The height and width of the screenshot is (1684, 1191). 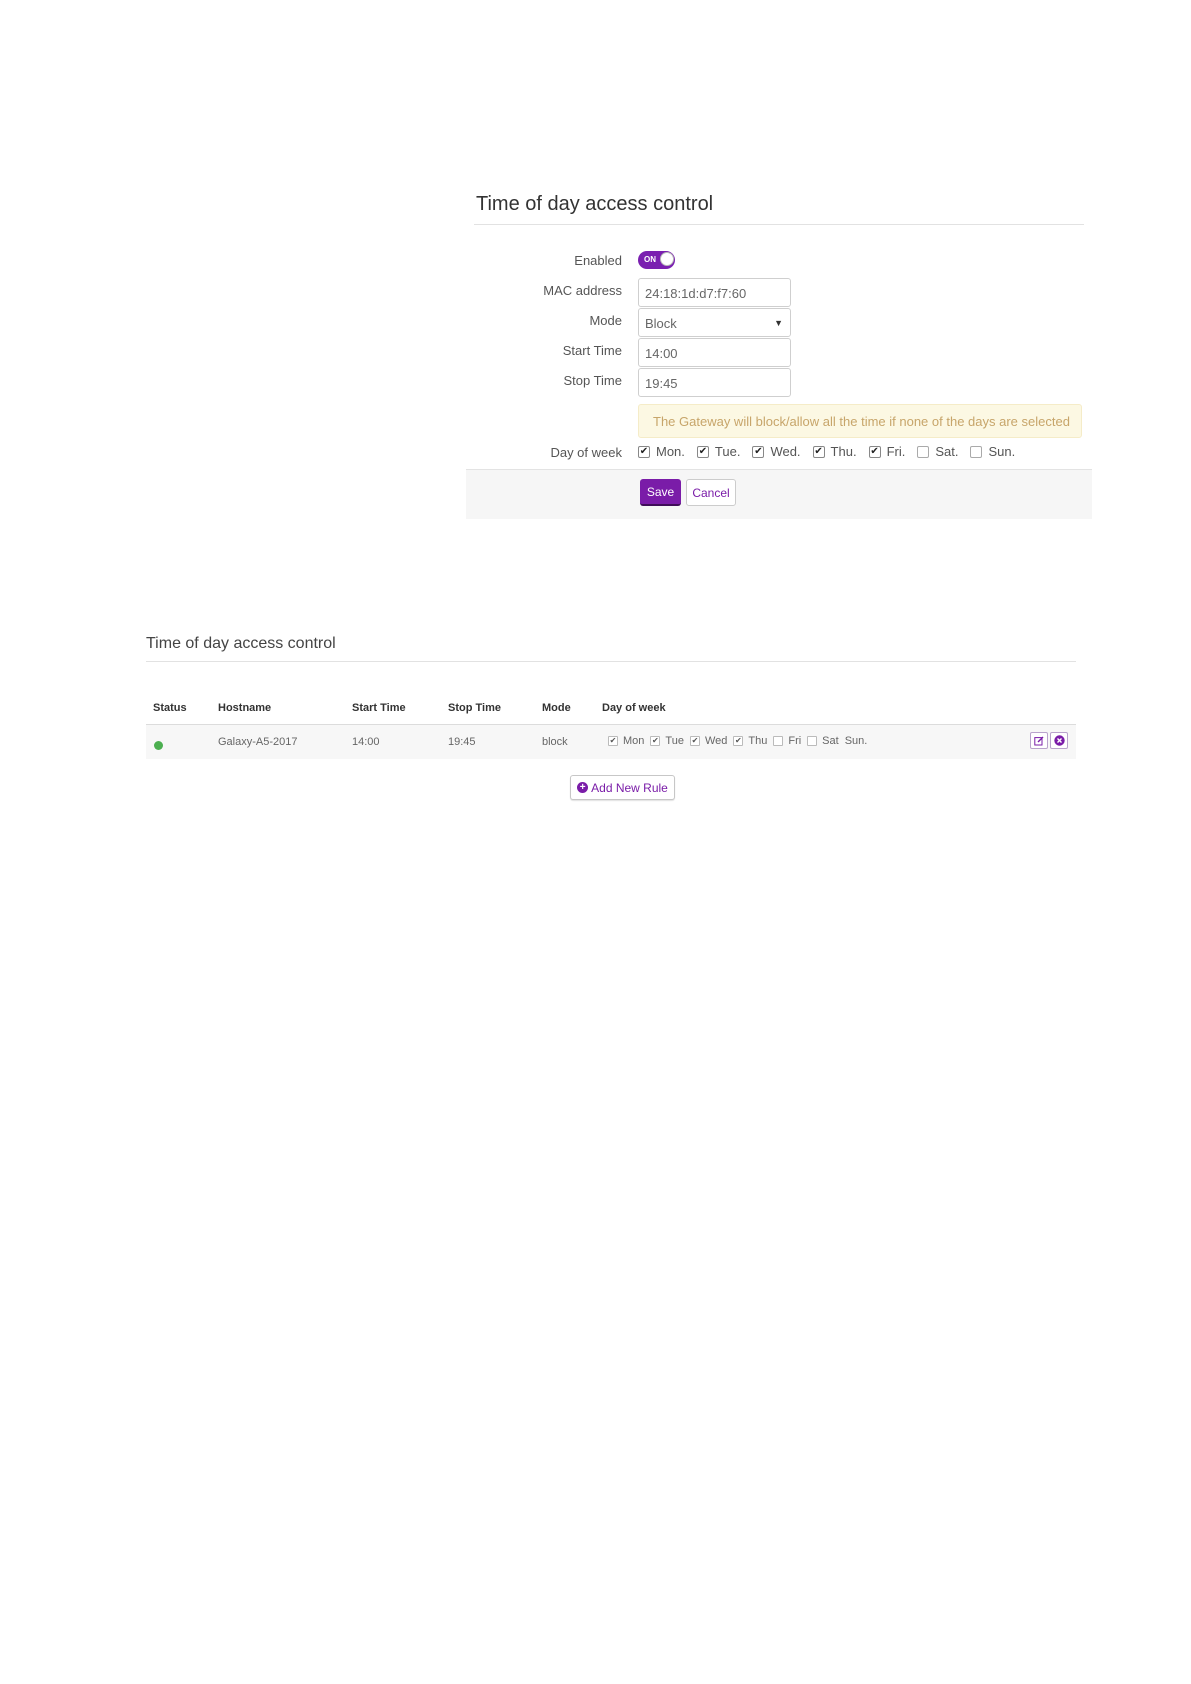 I want to click on day-check-wed: ✔, so click(x=694, y=741).